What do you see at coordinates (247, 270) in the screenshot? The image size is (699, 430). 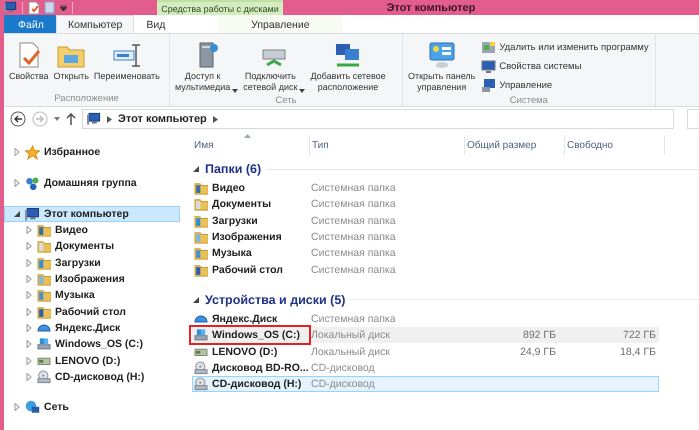 I see `item-name: Рабочий стол` at bounding box center [247, 270].